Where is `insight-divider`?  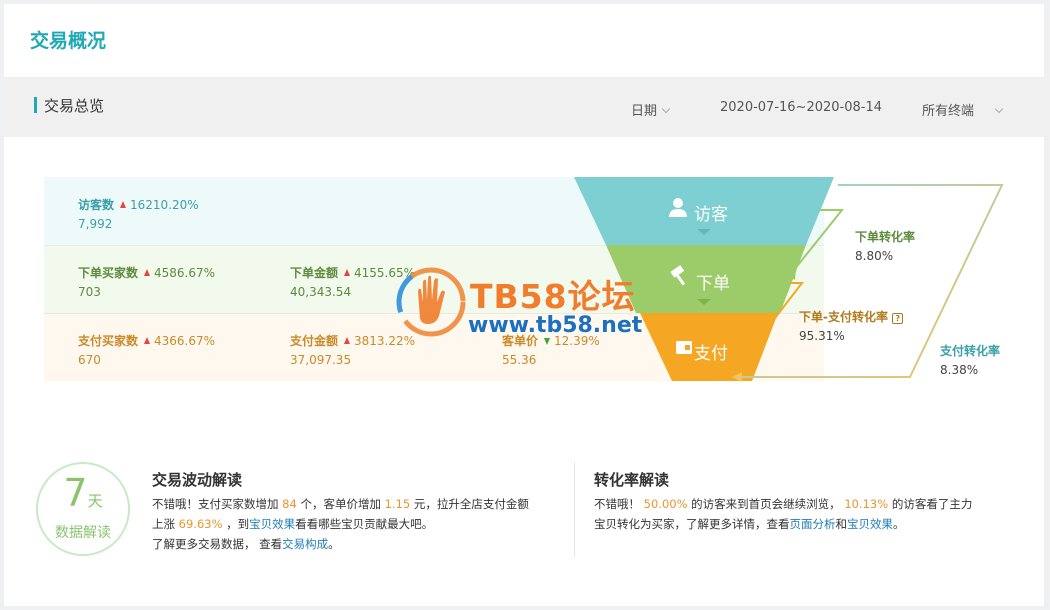
insight-divider is located at coordinates (574, 509).